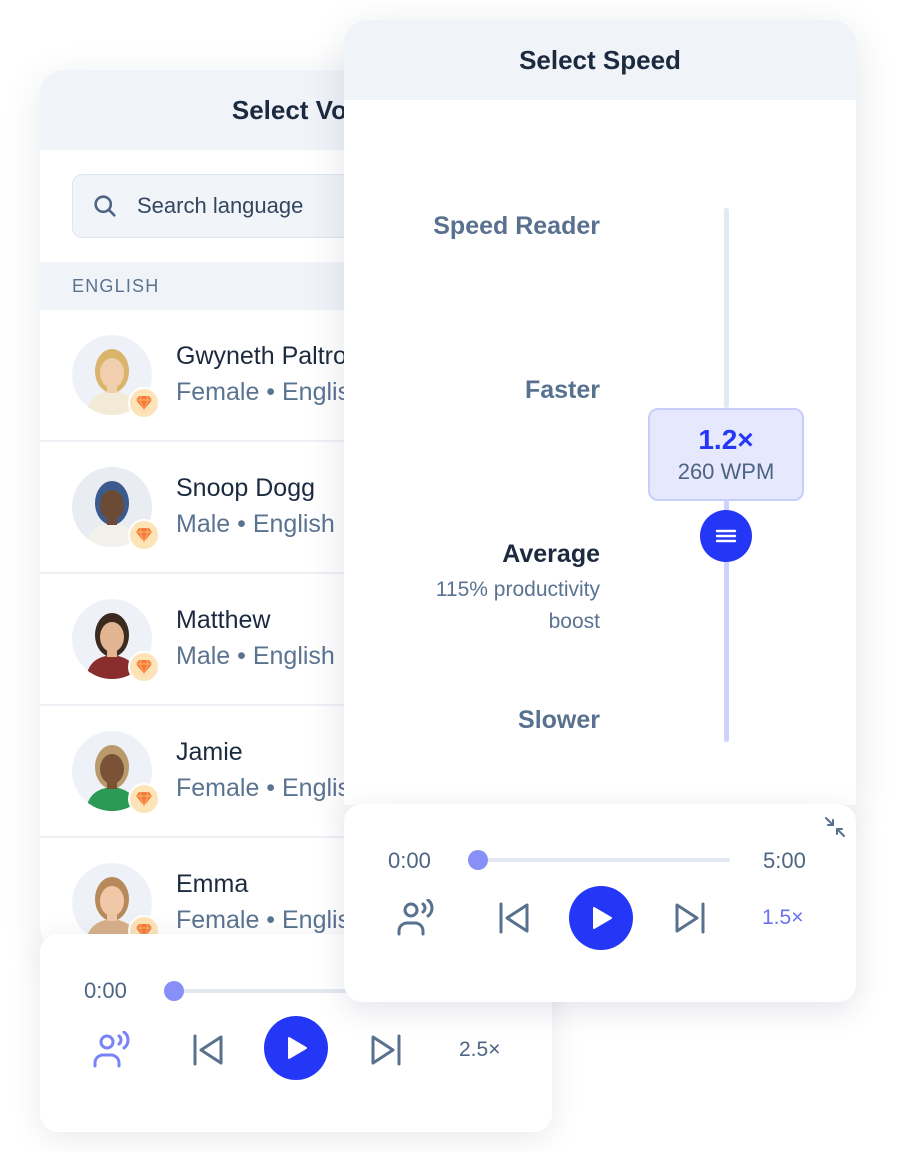 This screenshot has height=1152, width=920. What do you see at coordinates (726, 308) in the screenshot?
I see `speed-slider-track-upper` at bounding box center [726, 308].